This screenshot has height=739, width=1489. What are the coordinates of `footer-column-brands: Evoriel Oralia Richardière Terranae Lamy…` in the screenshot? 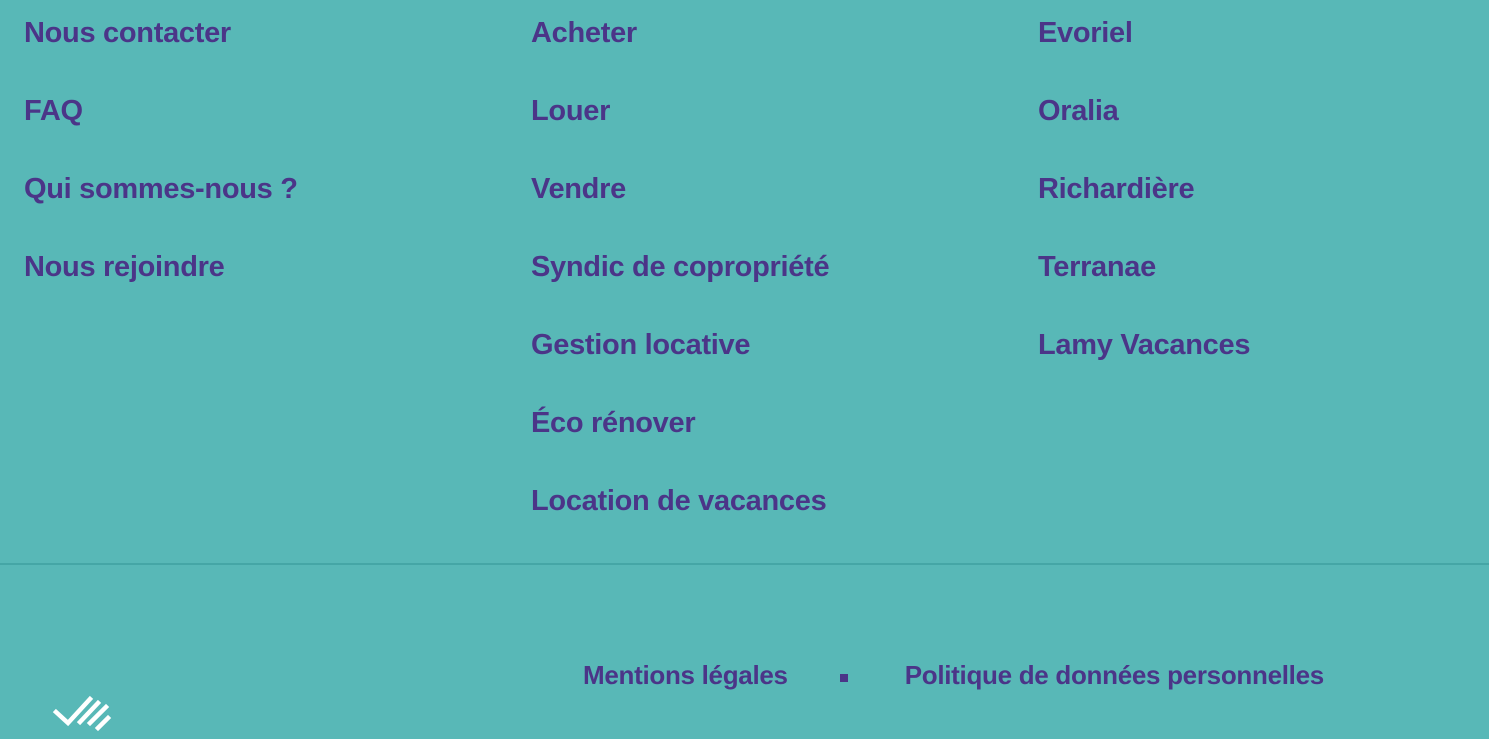 It's located at (1144, 195).